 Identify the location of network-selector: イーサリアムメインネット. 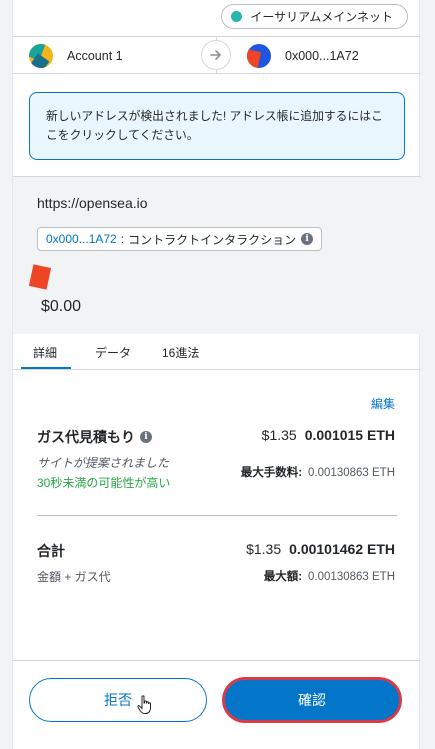
(314, 16).